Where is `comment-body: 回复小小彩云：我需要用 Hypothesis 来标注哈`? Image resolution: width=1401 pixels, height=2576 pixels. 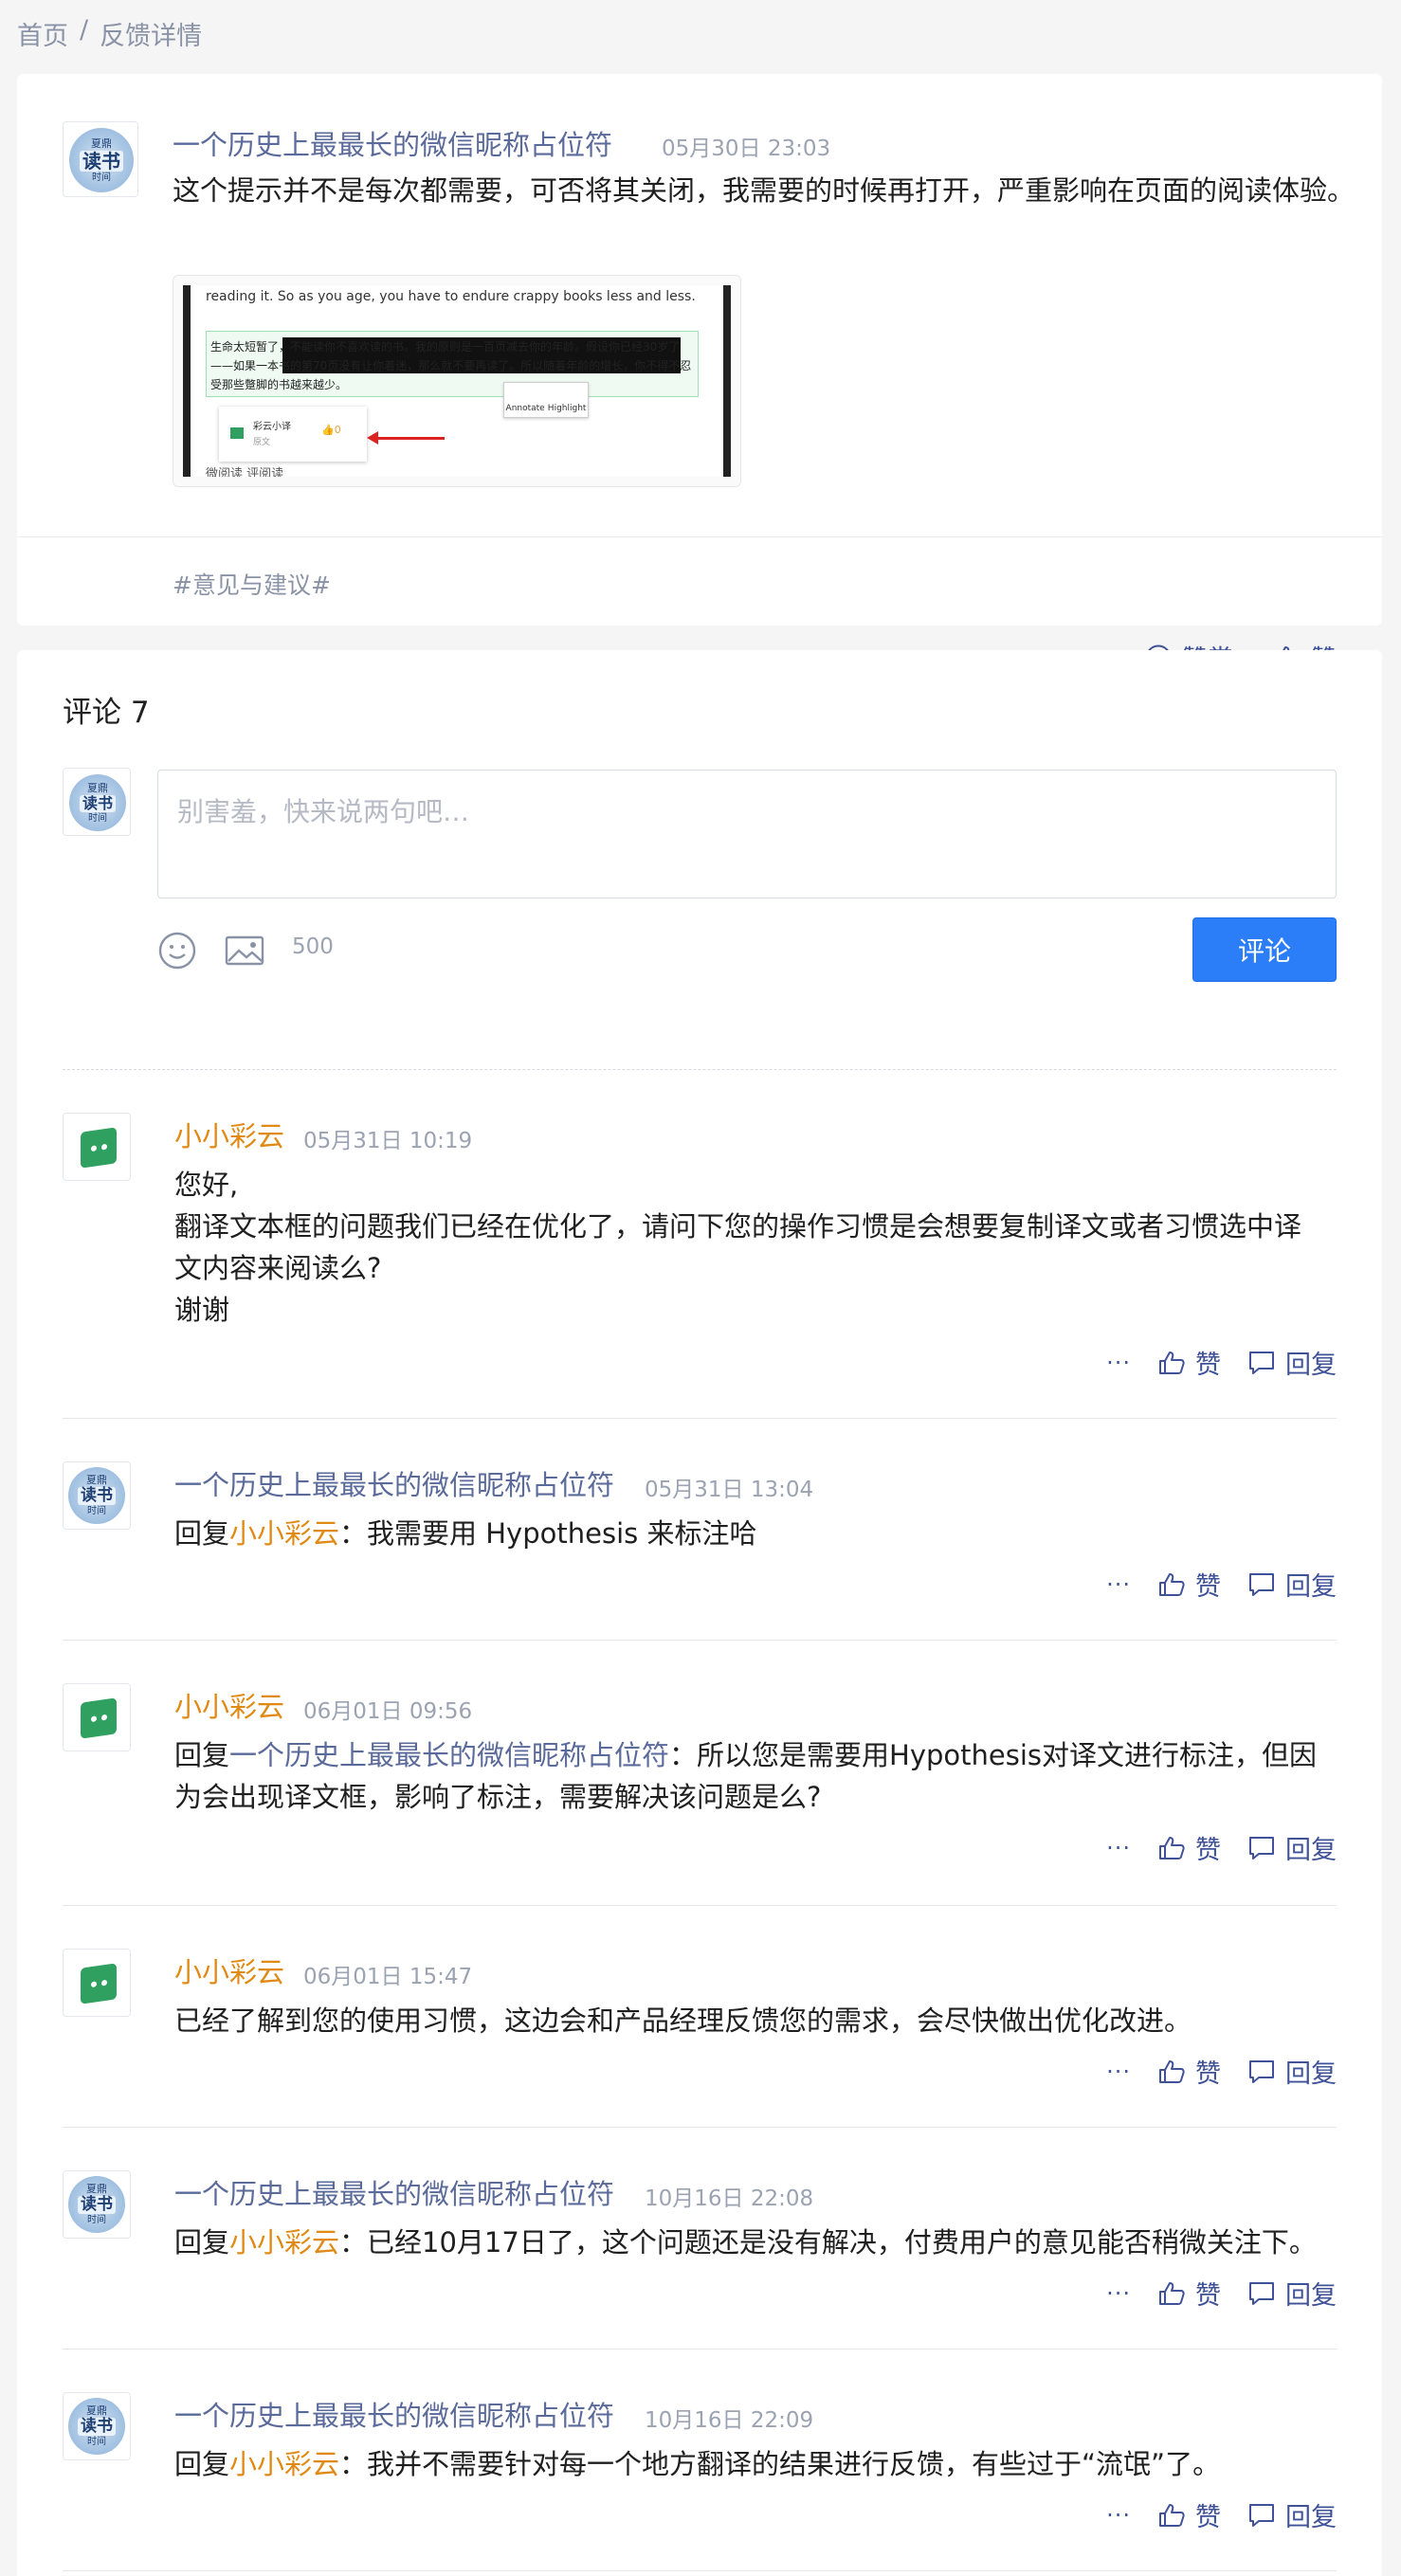
comment-body: 回复小小彩云：我需要用 Hypothesis 来标注哈 is located at coordinates (755, 1533).